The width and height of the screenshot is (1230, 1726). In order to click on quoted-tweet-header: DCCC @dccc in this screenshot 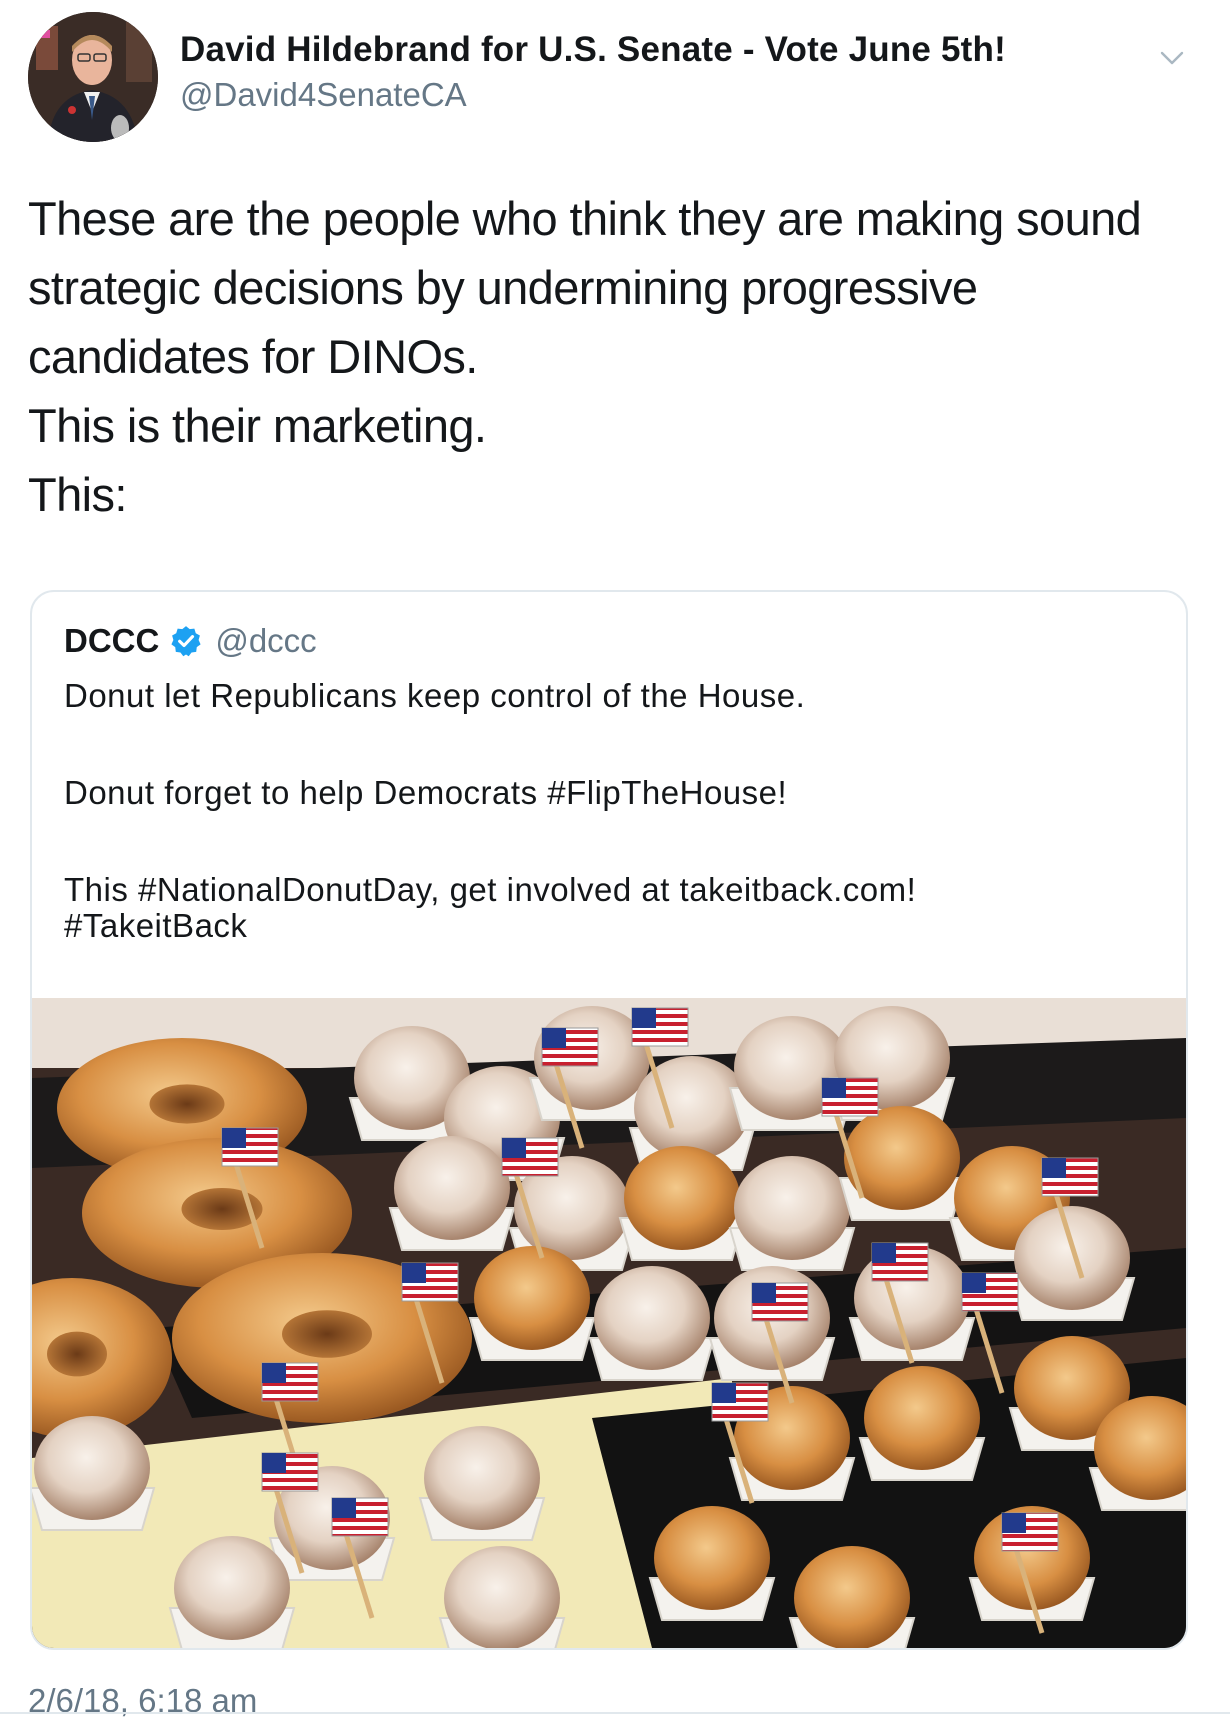, I will do `click(190, 641)`.